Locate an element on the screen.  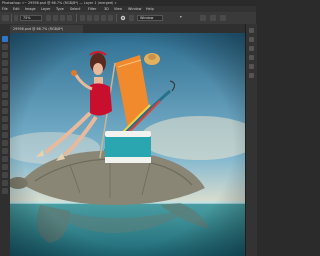
zoom-select: 75% is located at coordinates (31, 18).